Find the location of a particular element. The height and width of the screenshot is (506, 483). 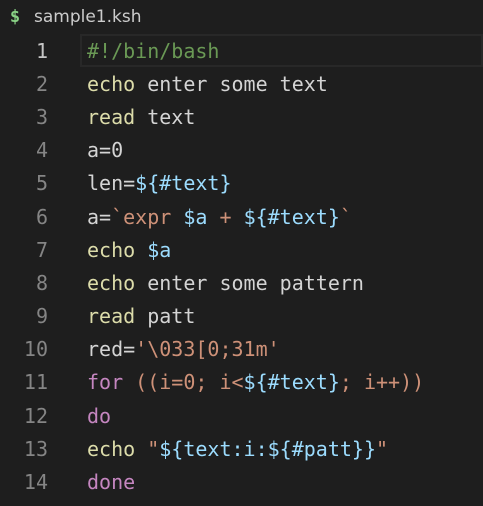

code-token-str: + is located at coordinates (225, 216).